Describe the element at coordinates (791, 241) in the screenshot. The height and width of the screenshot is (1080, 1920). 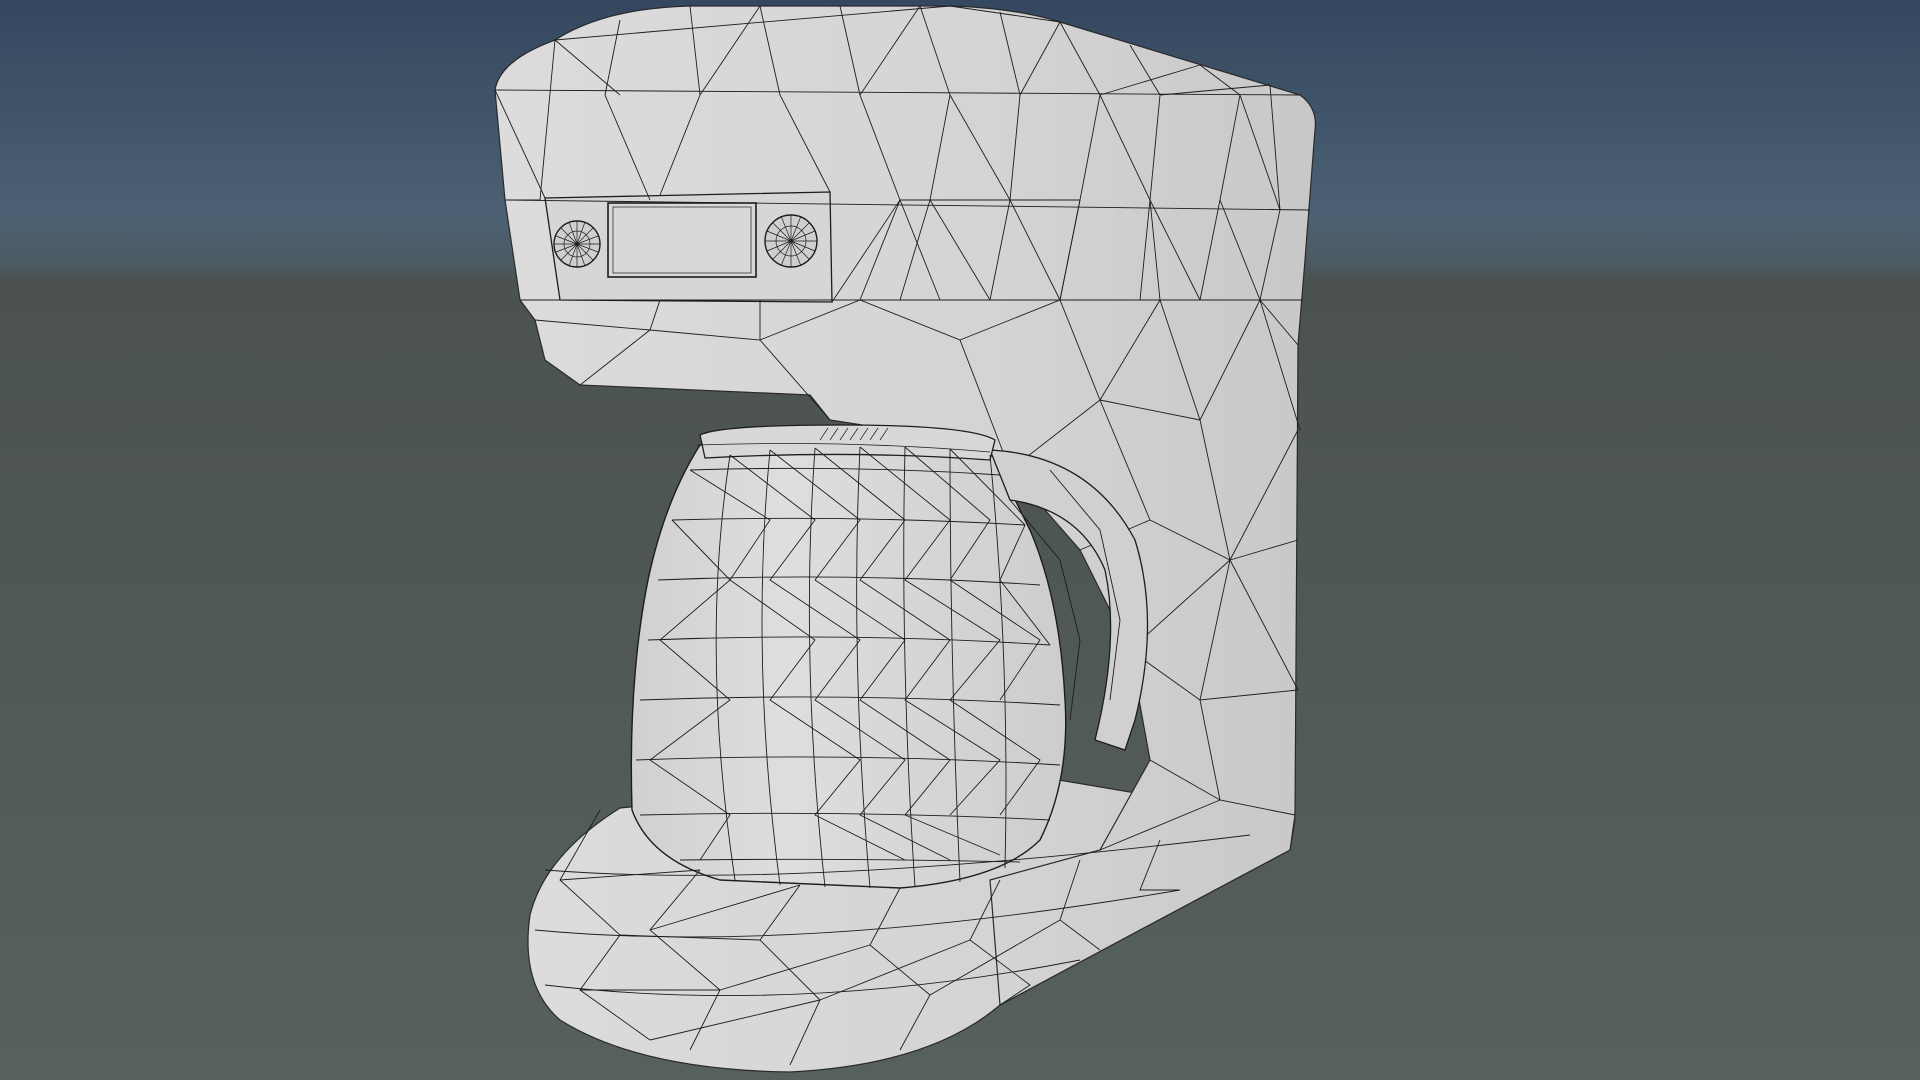
I see `right-dial` at that location.